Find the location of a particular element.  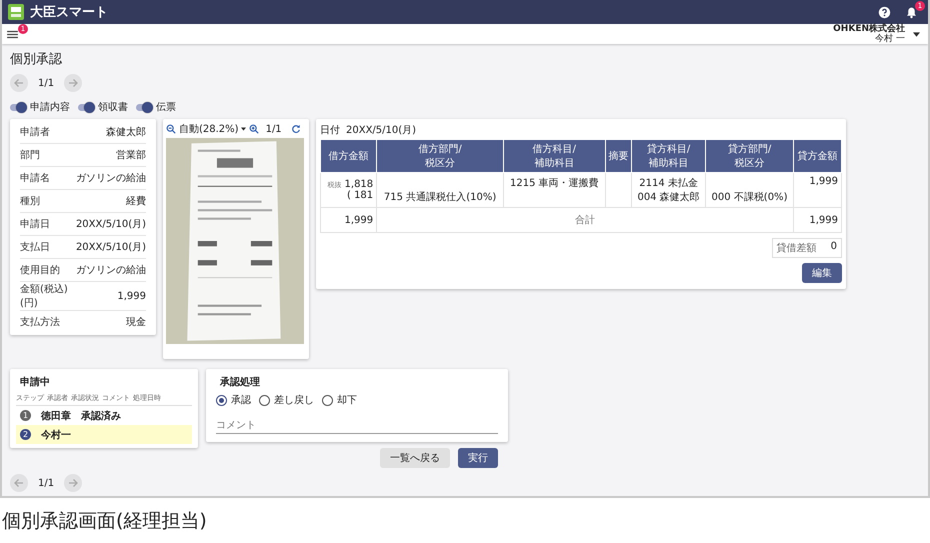

page-title: 個別承認 is located at coordinates (36, 59).